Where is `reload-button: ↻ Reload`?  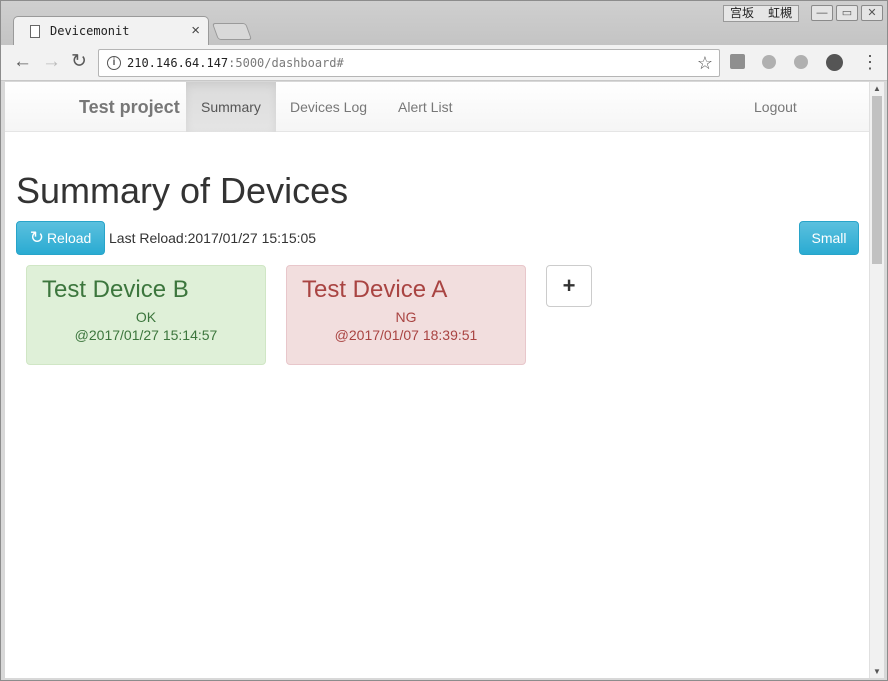 reload-button: ↻ Reload is located at coordinates (60, 238).